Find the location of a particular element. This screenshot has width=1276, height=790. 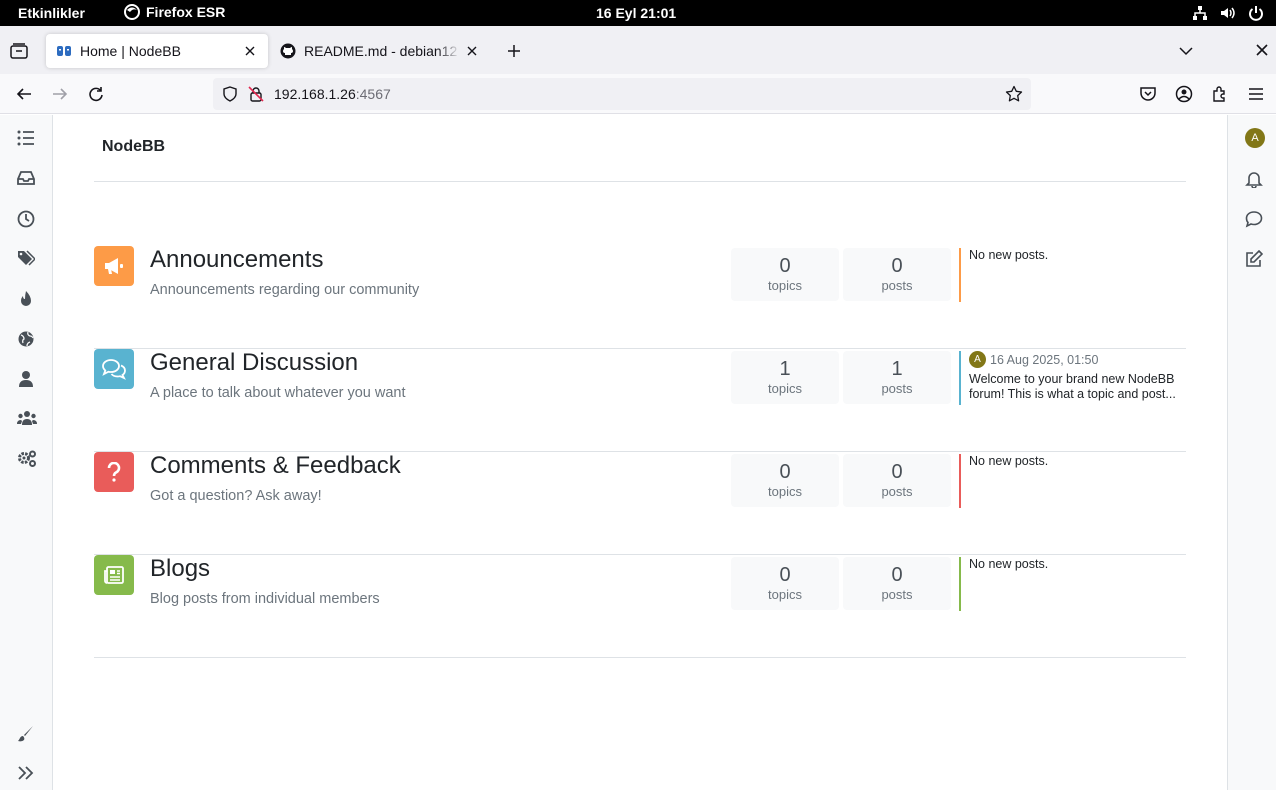

address-bar: 192.168.1.26:4567 is located at coordinates (622, 94).